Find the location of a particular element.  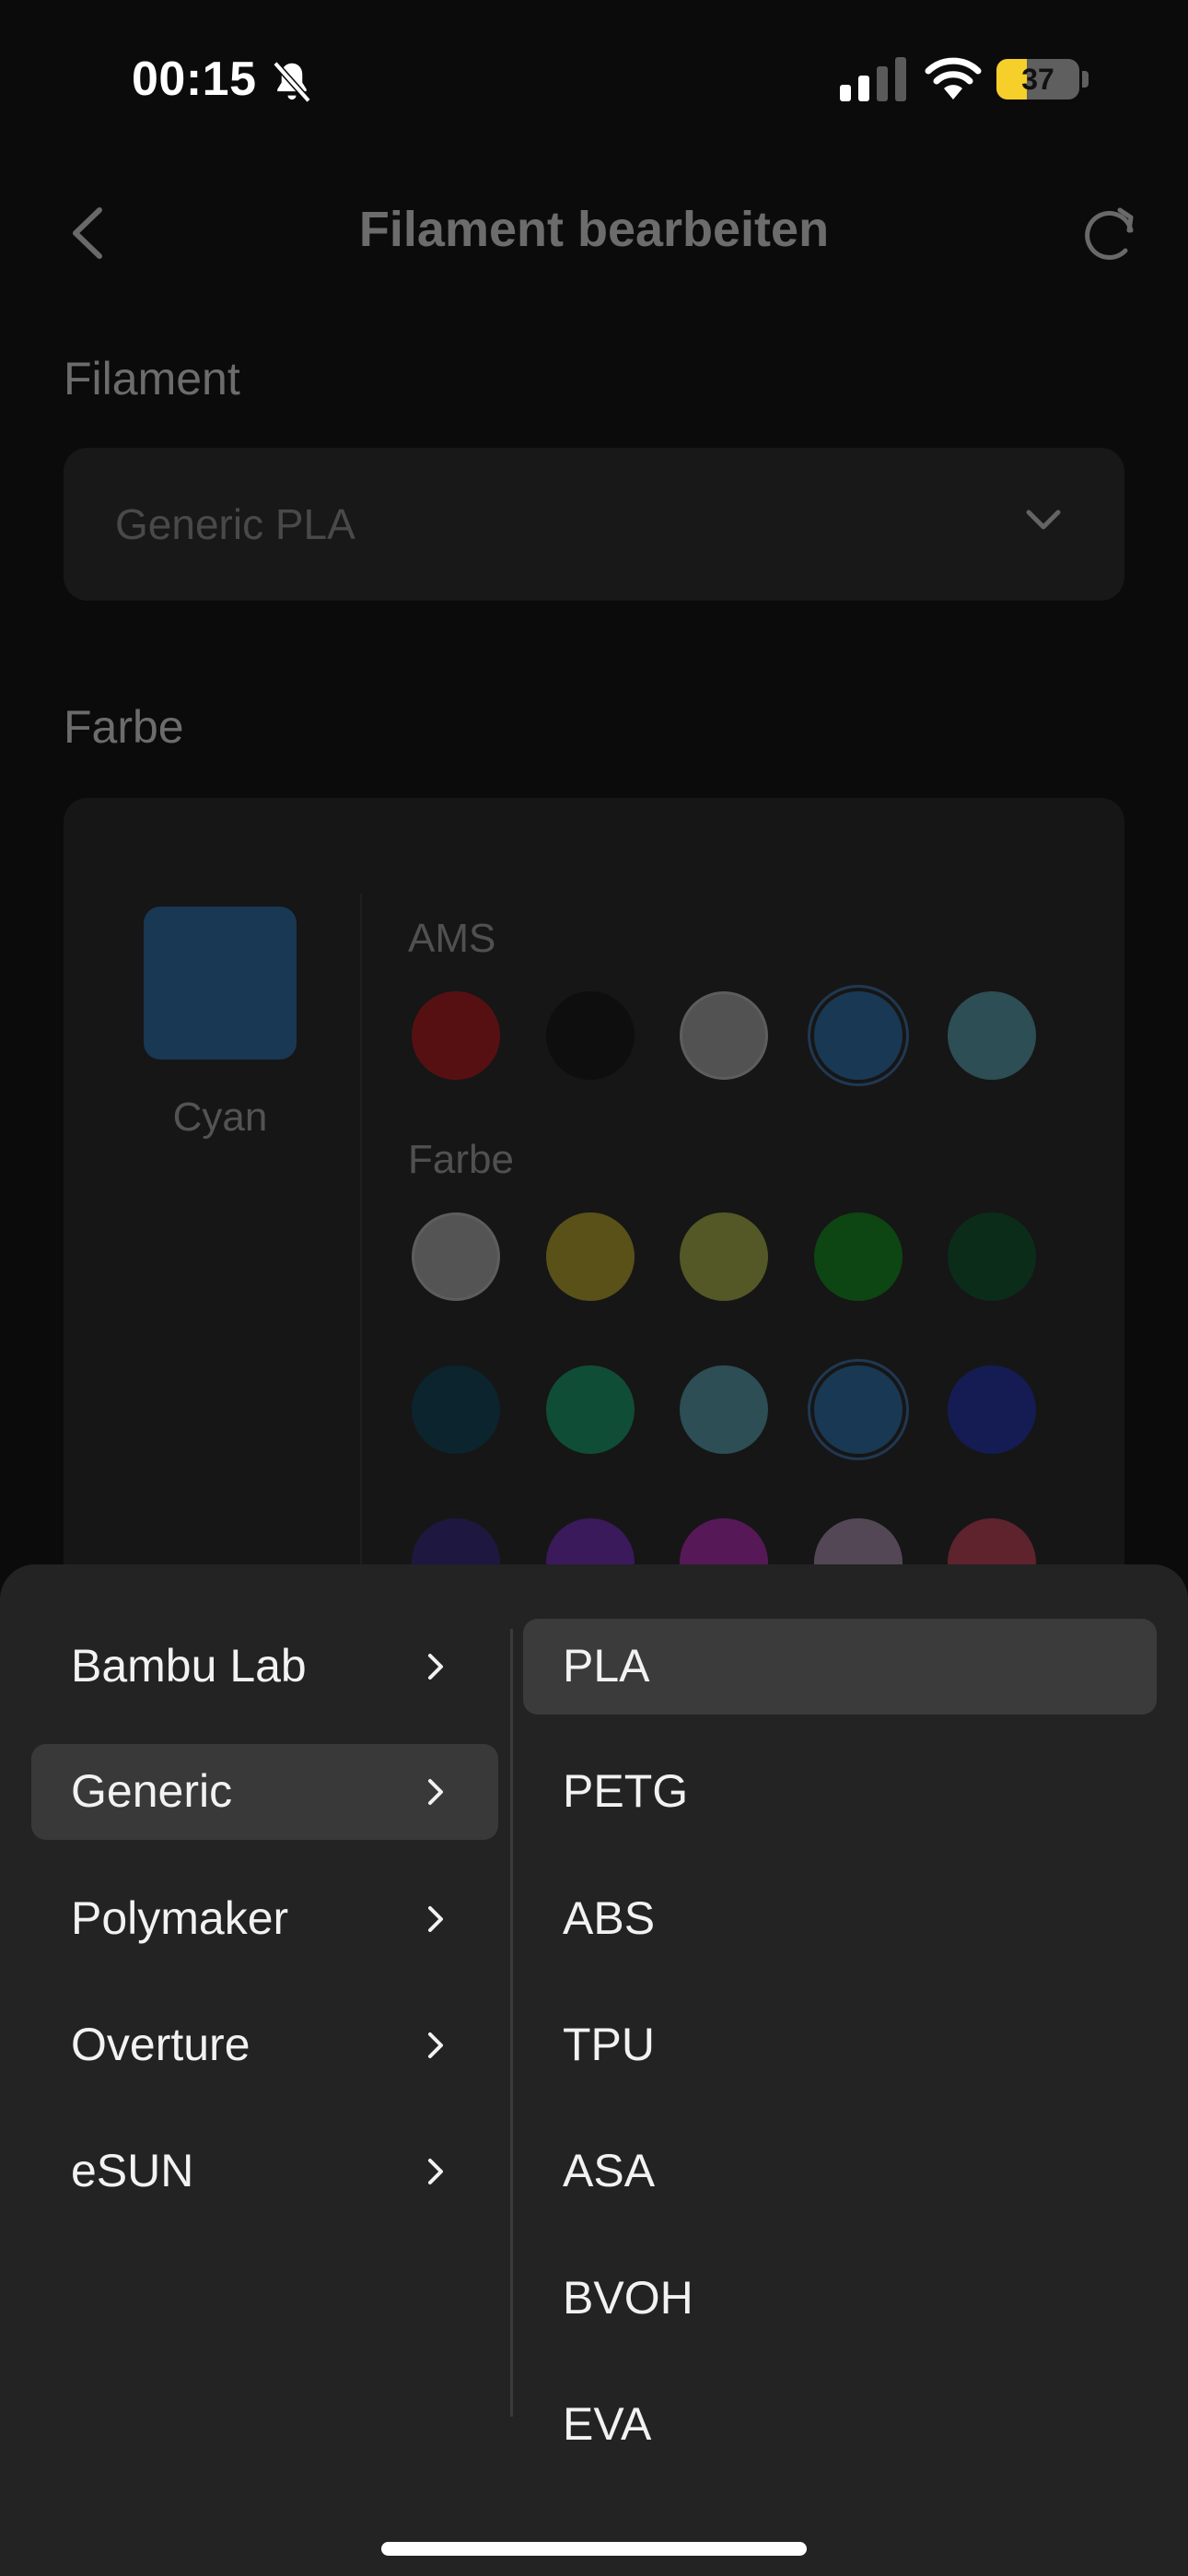

brand-item: Bambu Lab is located at coordinates (264, 1667).